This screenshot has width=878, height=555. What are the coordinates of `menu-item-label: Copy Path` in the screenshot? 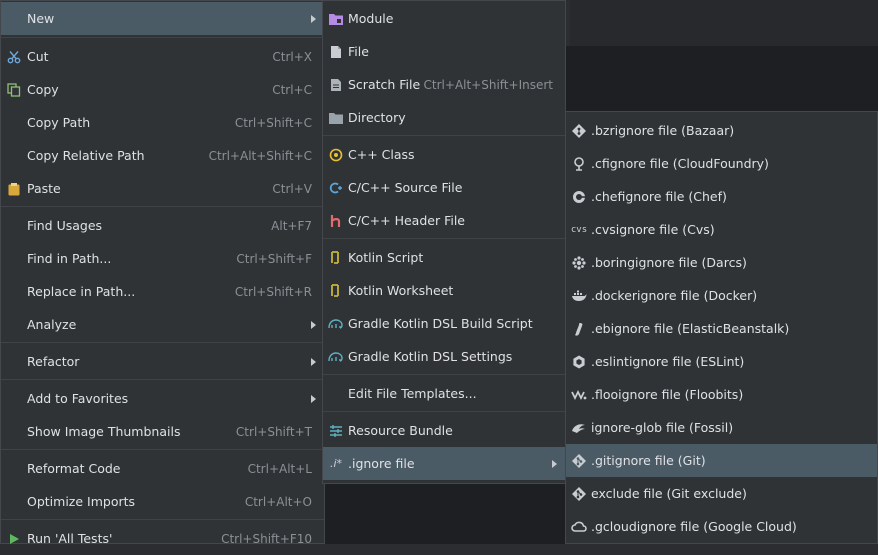 It's located at (59, 122).